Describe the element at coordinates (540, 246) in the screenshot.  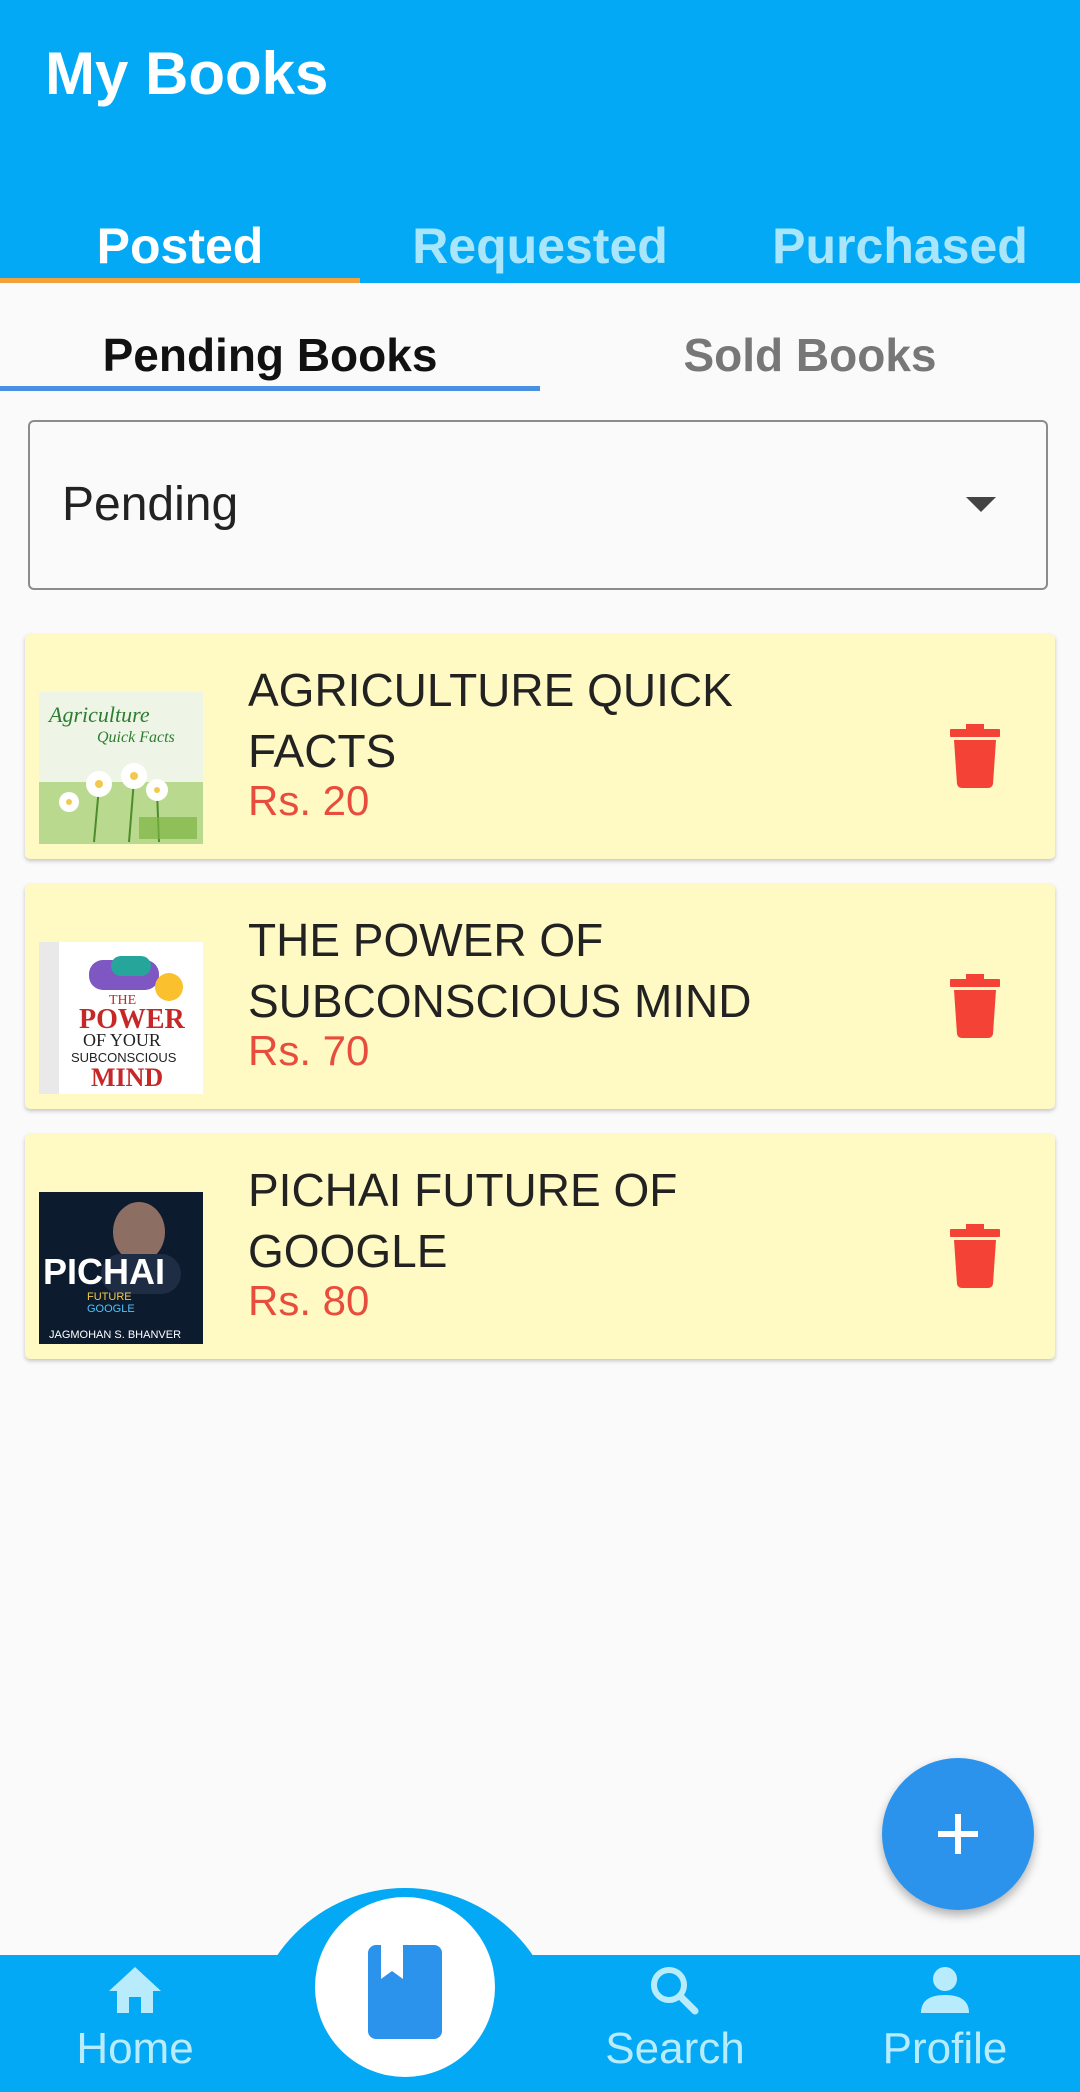
I see `tab-requested: Requested` at that location.